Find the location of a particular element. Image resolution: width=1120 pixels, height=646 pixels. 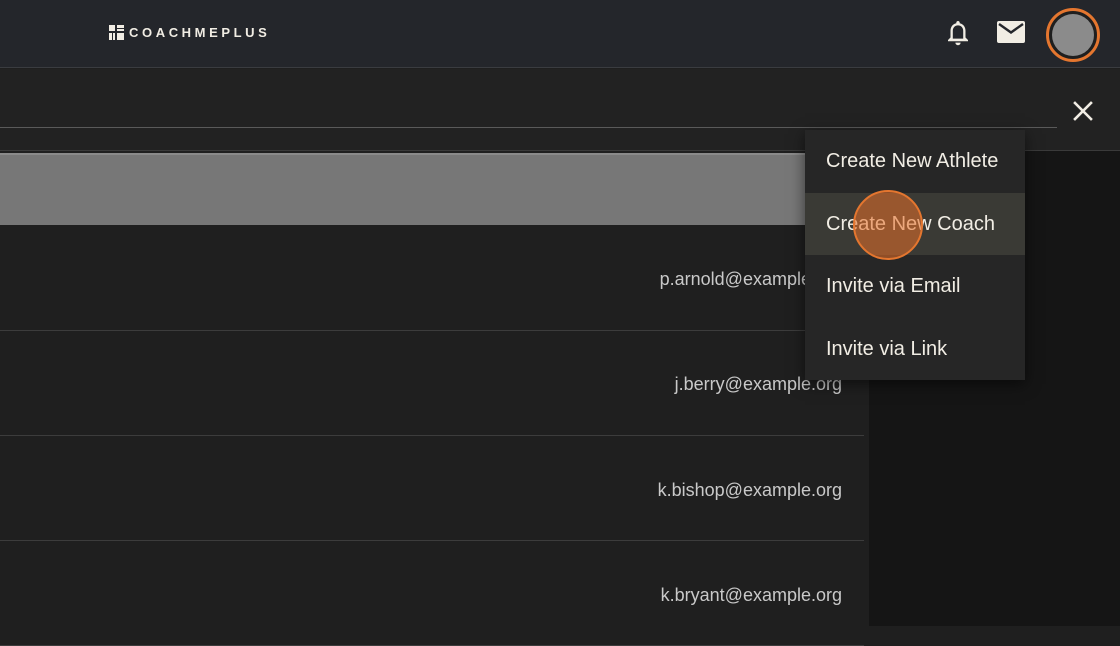

user-email: k.bishop@example.org is located at coordinates (749, 490).